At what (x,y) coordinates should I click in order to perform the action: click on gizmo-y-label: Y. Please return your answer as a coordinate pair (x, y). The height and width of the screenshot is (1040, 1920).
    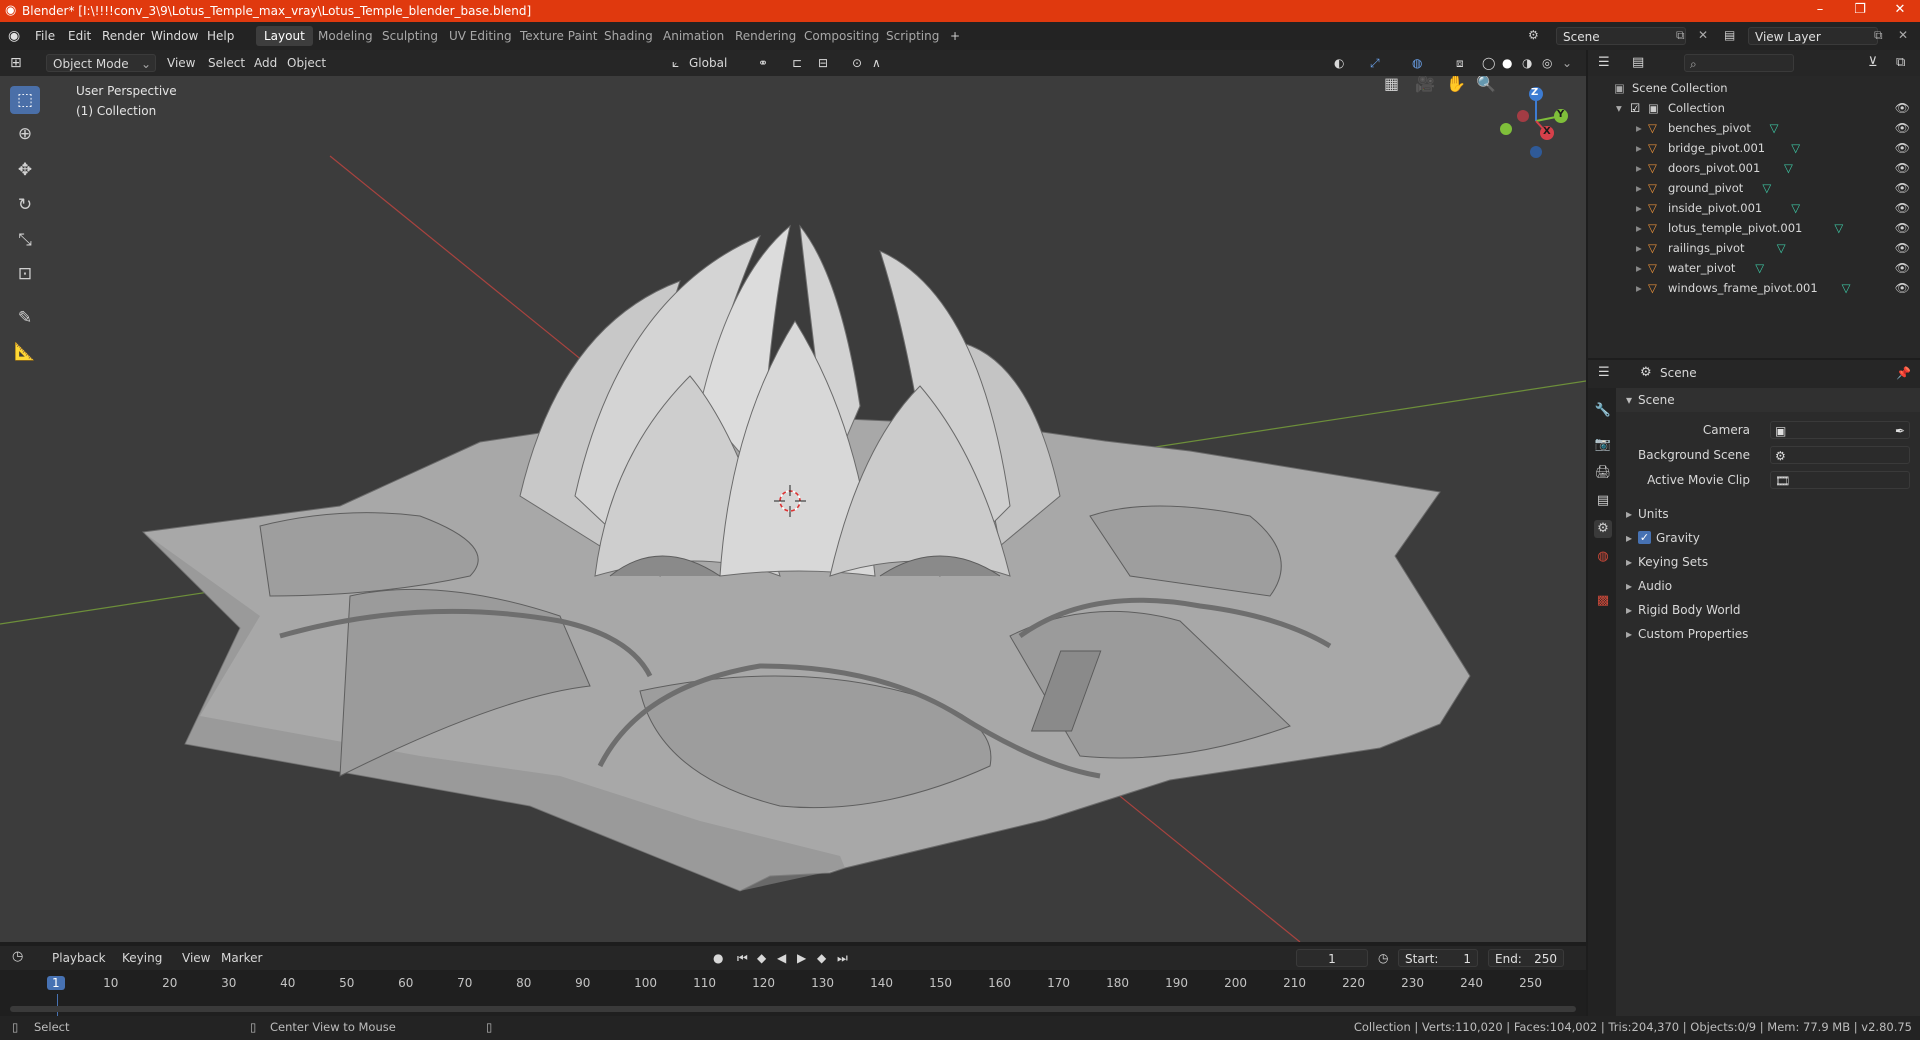
    Looking at the image, I should click on (1560, 114).